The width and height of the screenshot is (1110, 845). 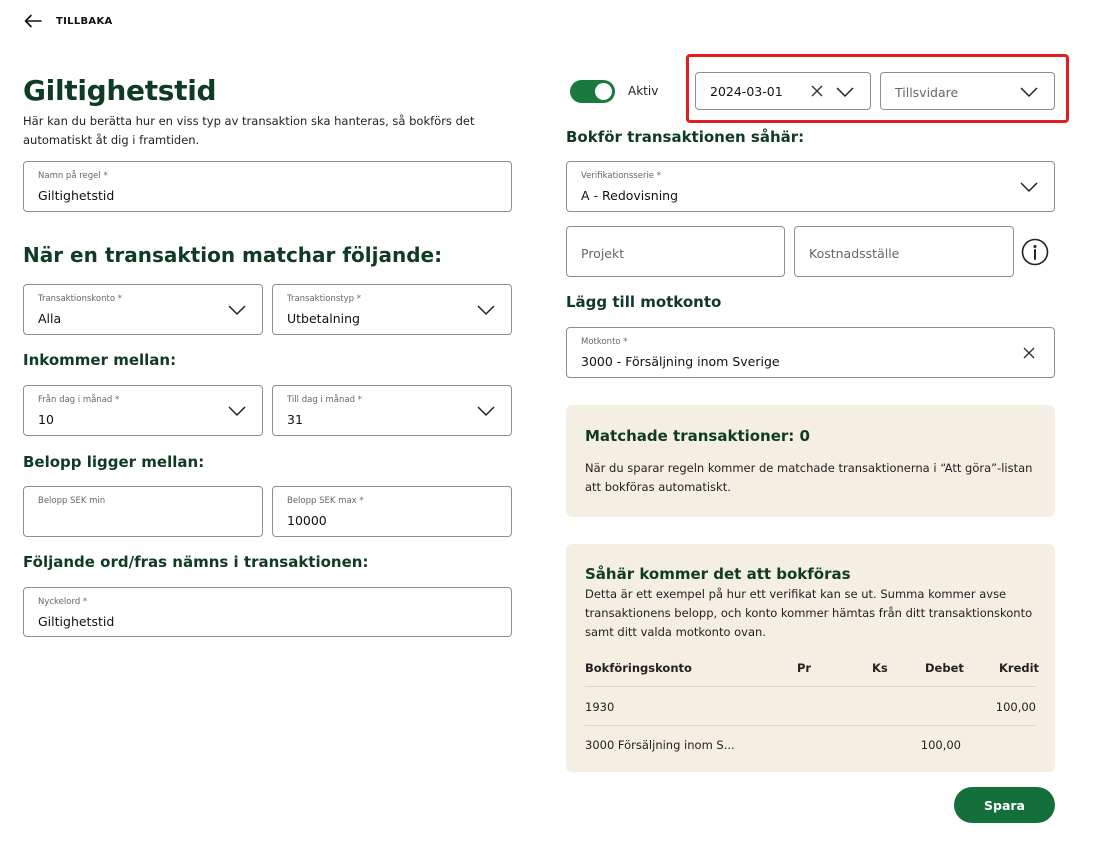 What do you see at coordinates (73, 176) in the screenshot?
I see `rule-name-label: Namn på regel *` at bounding box center [73, 176].